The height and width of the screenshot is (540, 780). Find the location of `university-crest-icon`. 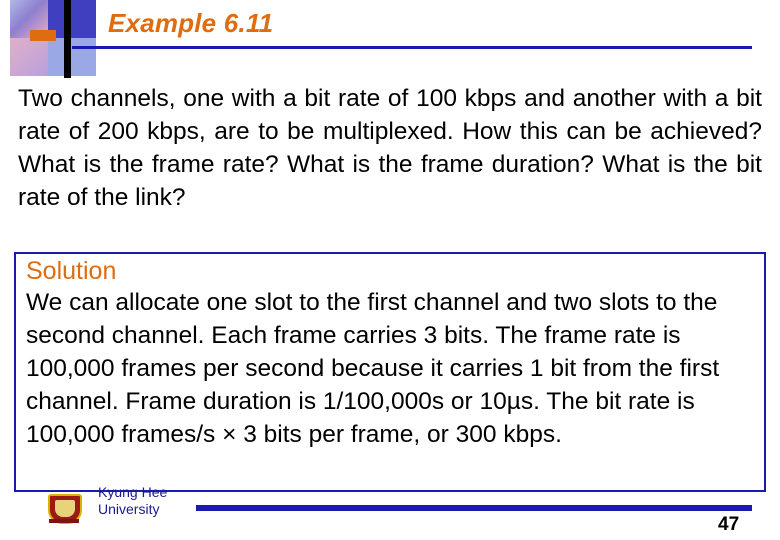

university-crest-icon is located at coordinates (71, 513).